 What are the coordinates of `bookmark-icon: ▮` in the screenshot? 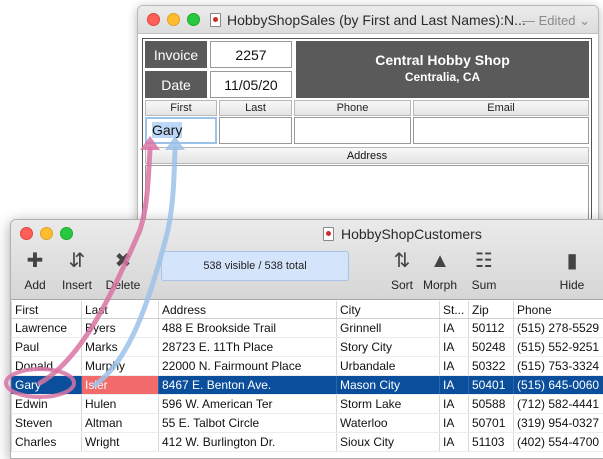 It's located at (572, 261).